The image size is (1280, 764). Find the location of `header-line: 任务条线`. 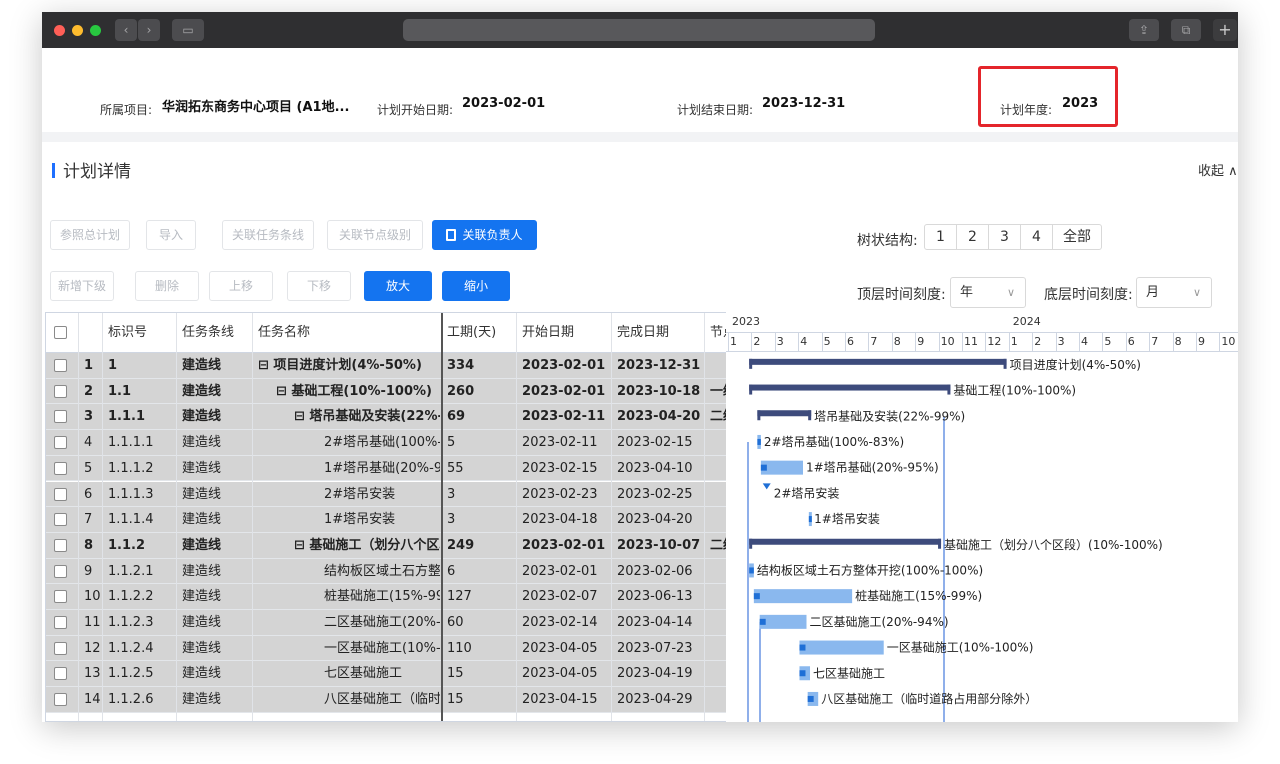

header-line: 任务条线 is located at coordinates (208, 332).